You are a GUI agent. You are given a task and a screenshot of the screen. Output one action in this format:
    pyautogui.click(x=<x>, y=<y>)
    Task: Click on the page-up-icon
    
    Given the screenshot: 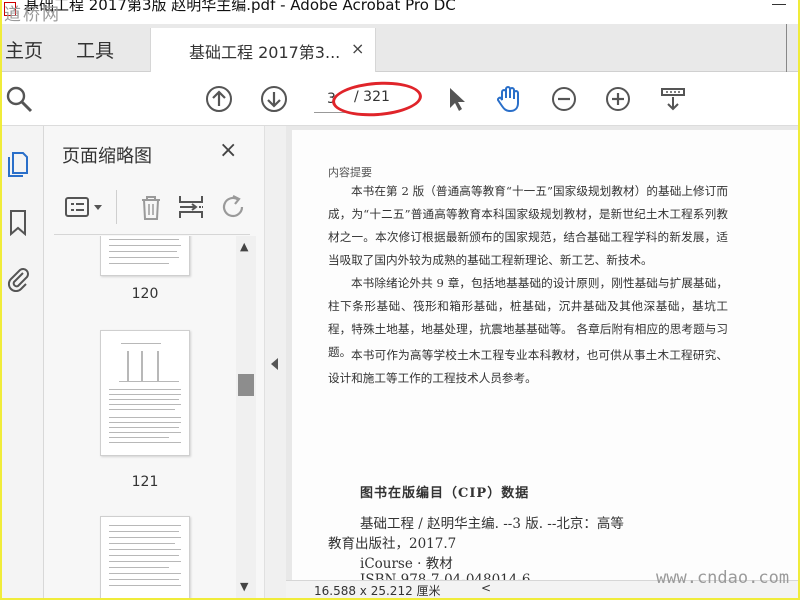 What is the action you would take?
    pyautogui.click(x=219, y=99)
    